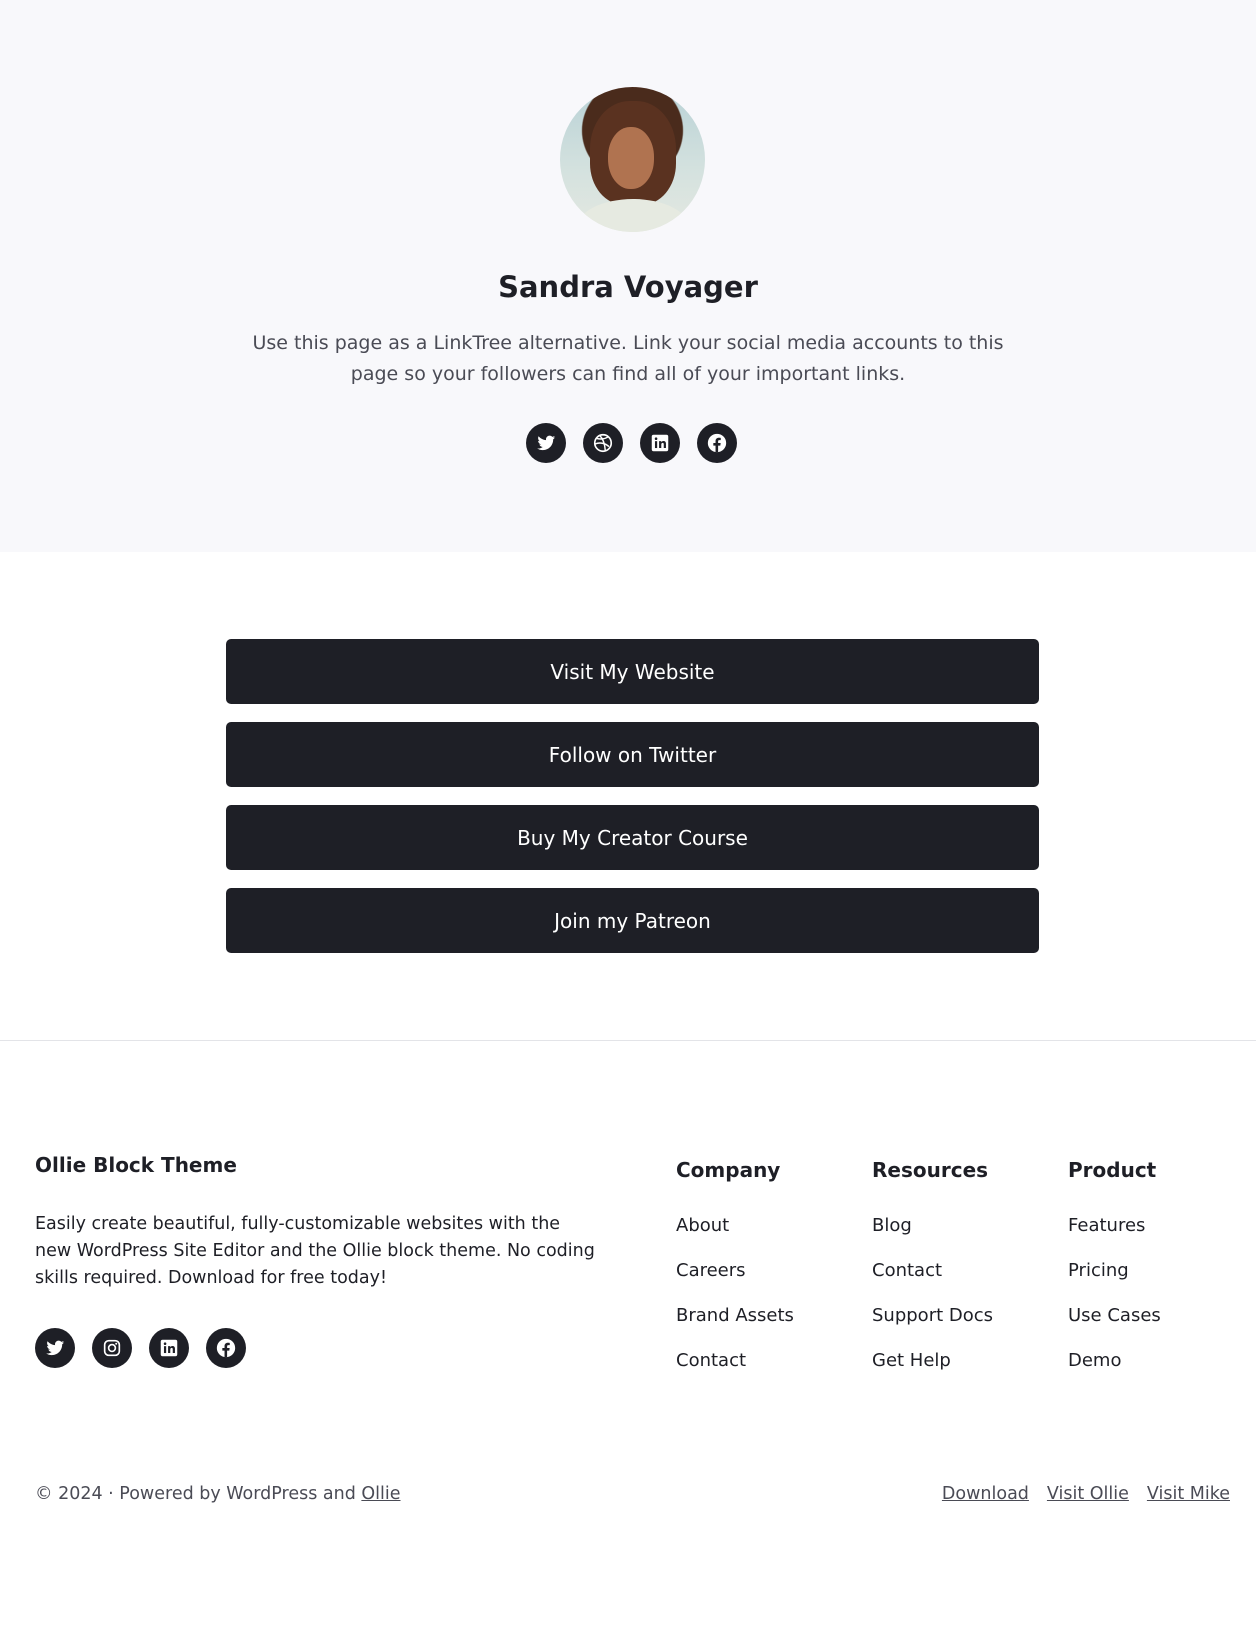 Image resolution: width=1256 pixels, height=1625 pixels. I want to click on join-patreon-button: Join my Patreon, so click(632, 920).